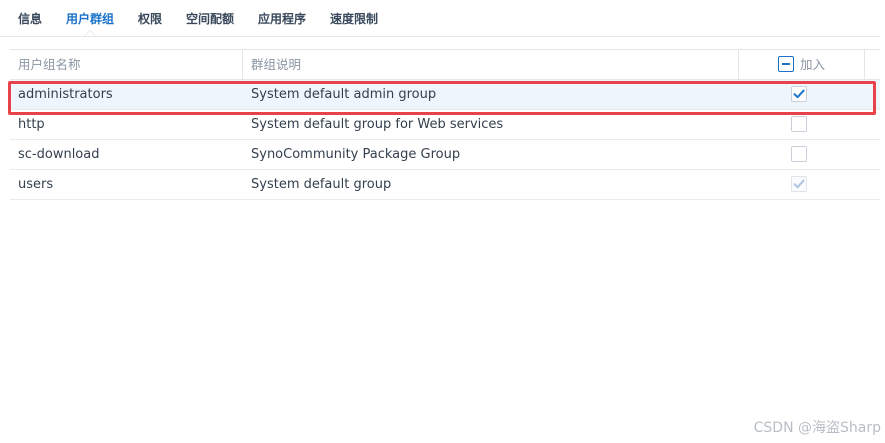  What do you see at coordinates (30, 18) in the screenshot?
I see `tab-info: 信息` at bounding box center [30, 18].